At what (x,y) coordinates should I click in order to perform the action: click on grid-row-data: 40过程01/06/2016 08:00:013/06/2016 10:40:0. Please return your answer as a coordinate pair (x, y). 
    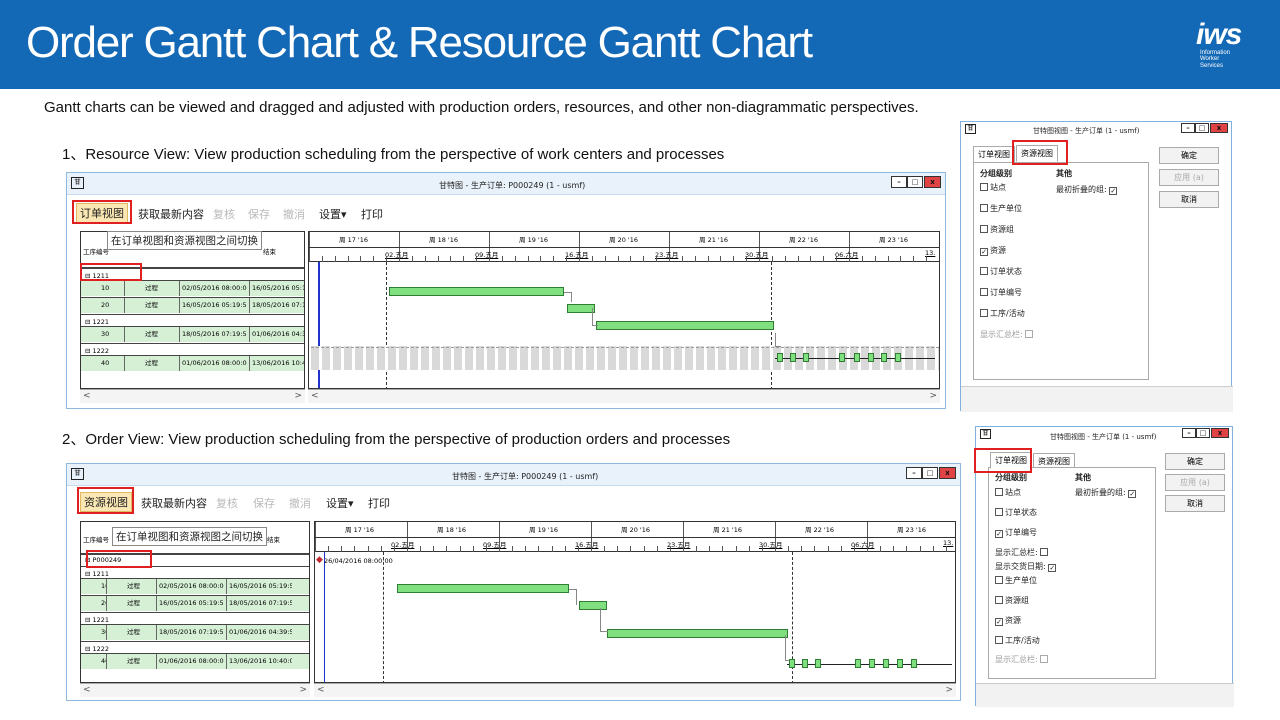
    Looking at the image, I should click on (195, 661).